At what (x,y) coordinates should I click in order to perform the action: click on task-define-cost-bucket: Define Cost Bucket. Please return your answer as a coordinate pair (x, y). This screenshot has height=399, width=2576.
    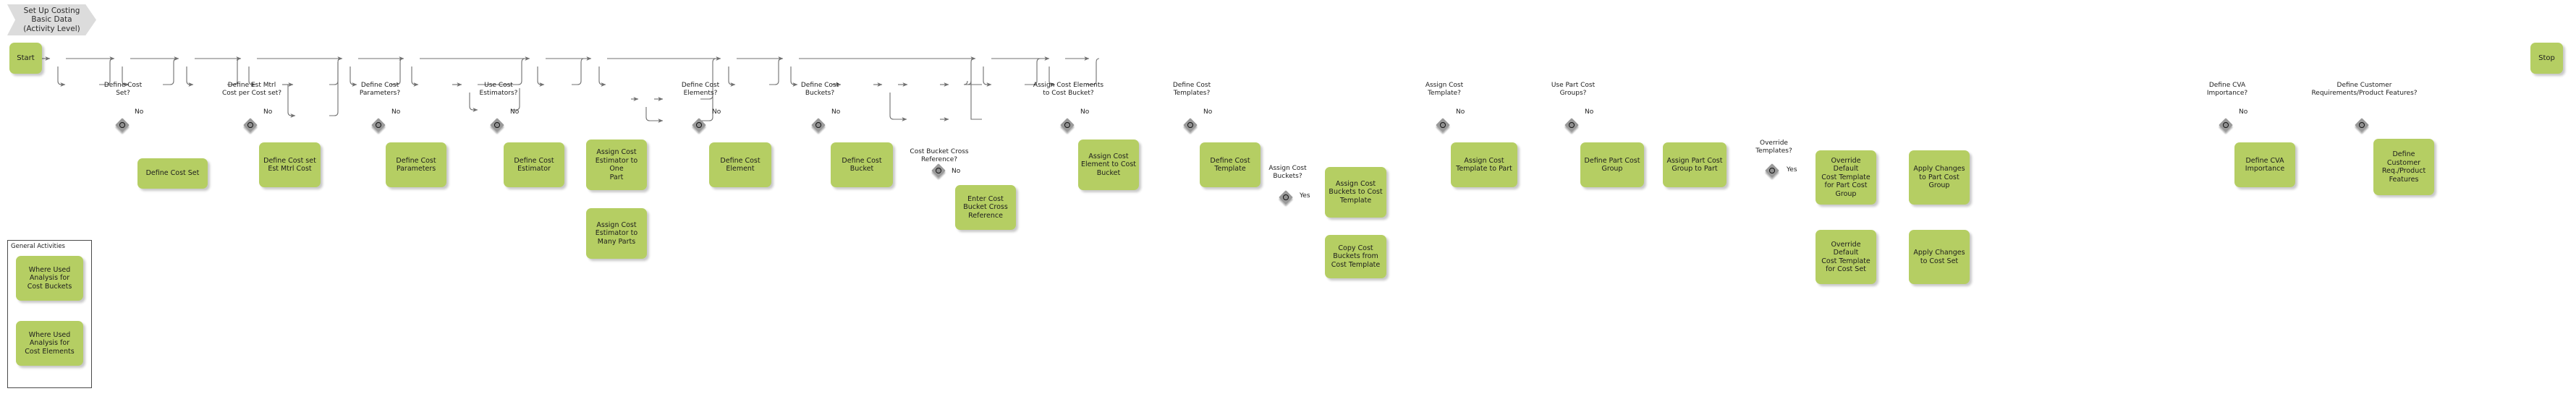
    Looking at the image, I should click on (862, 164).